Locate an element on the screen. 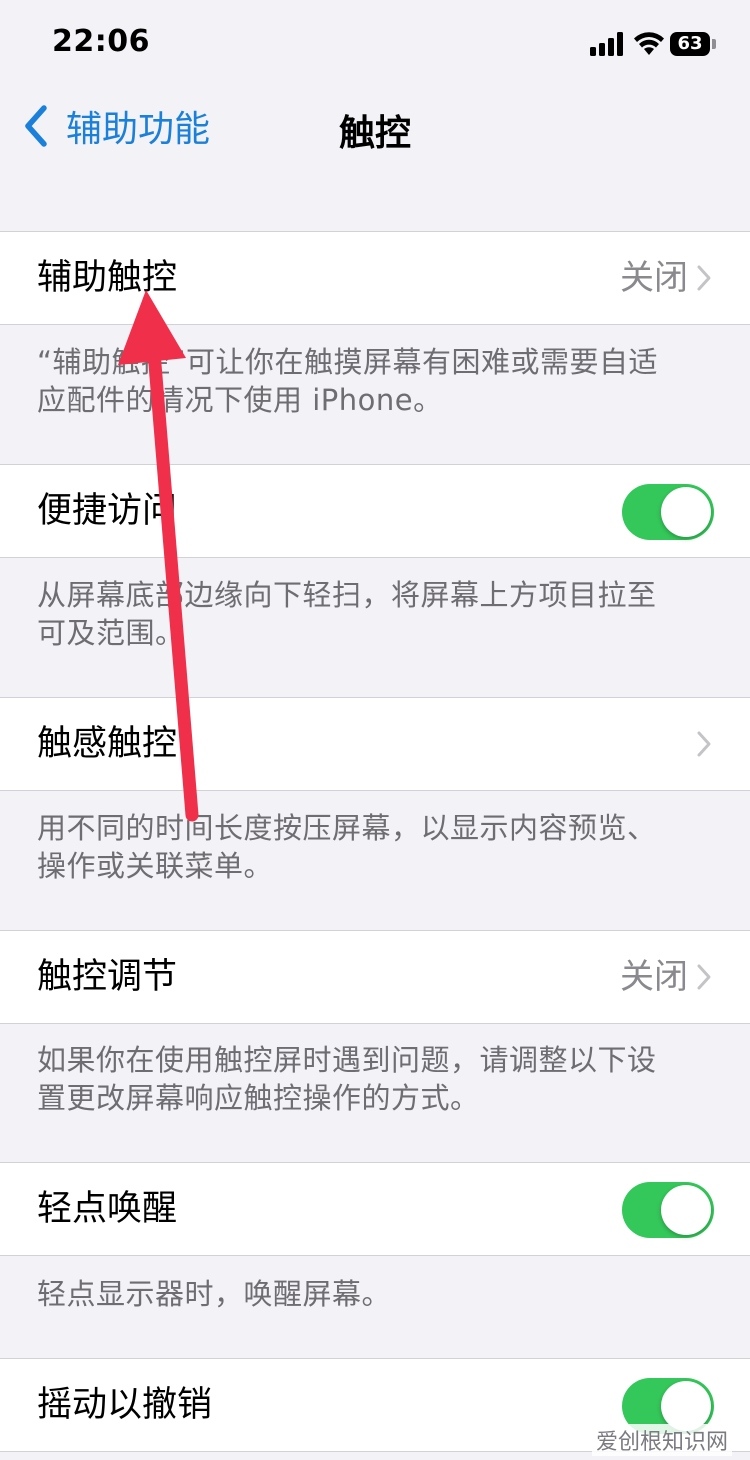  footer-line: 如果你在使用触控屏时遇到问题，请调整以下设 is located at coordinates (347, 1060).